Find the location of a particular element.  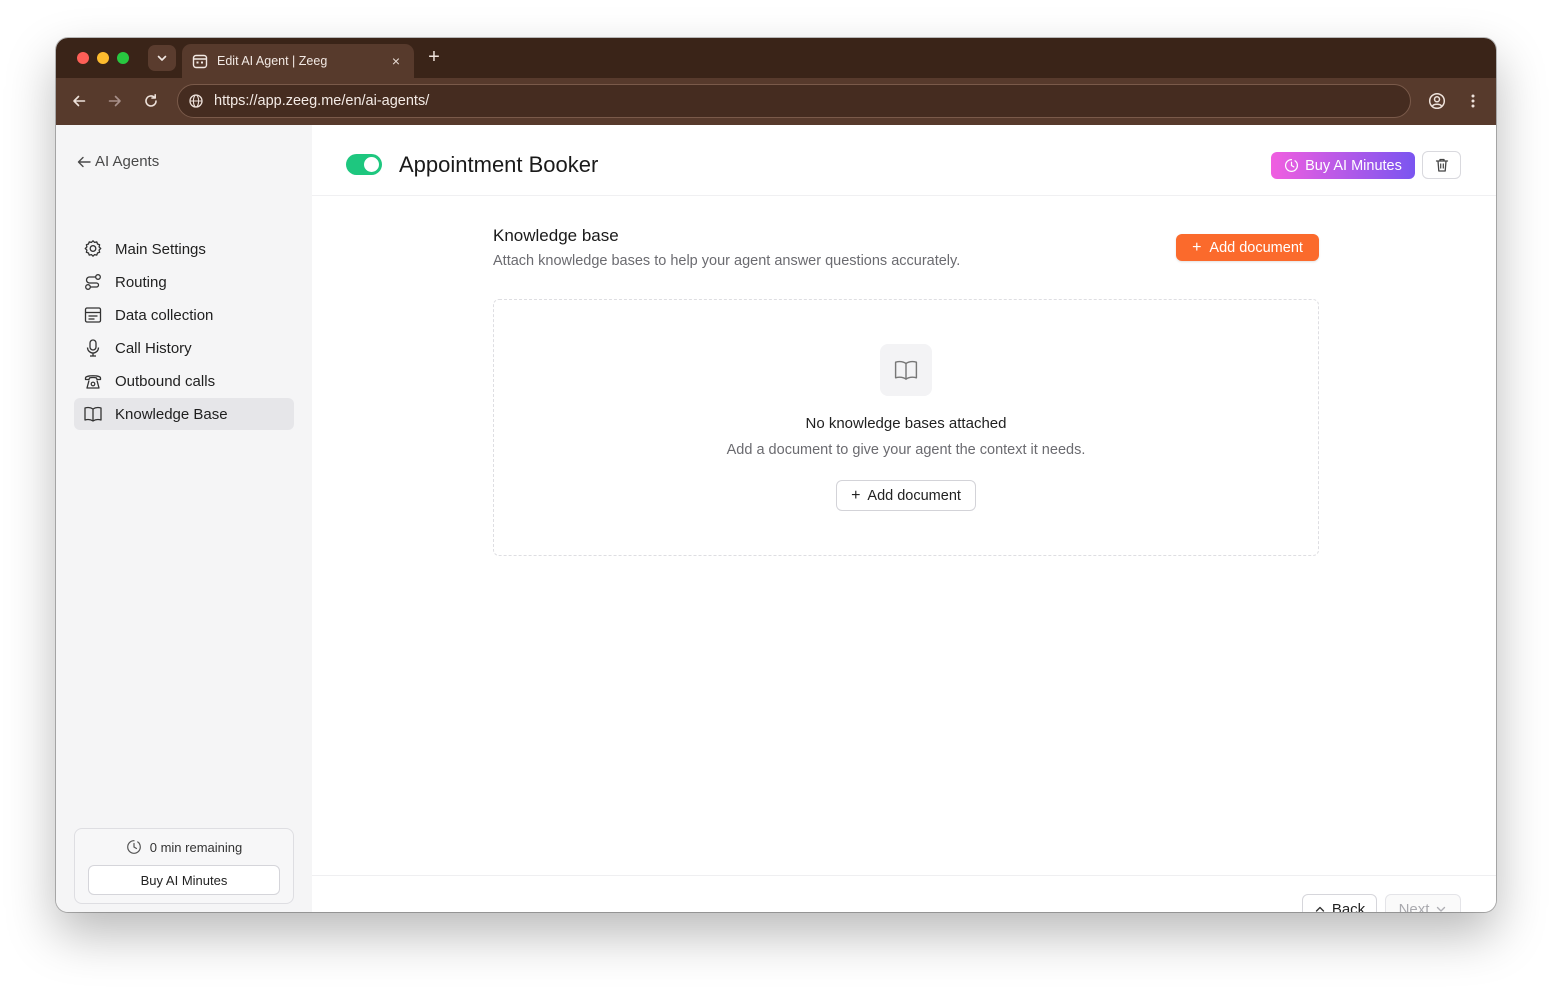

wizard-footer: Back Next is located at coordinates (904, 893).